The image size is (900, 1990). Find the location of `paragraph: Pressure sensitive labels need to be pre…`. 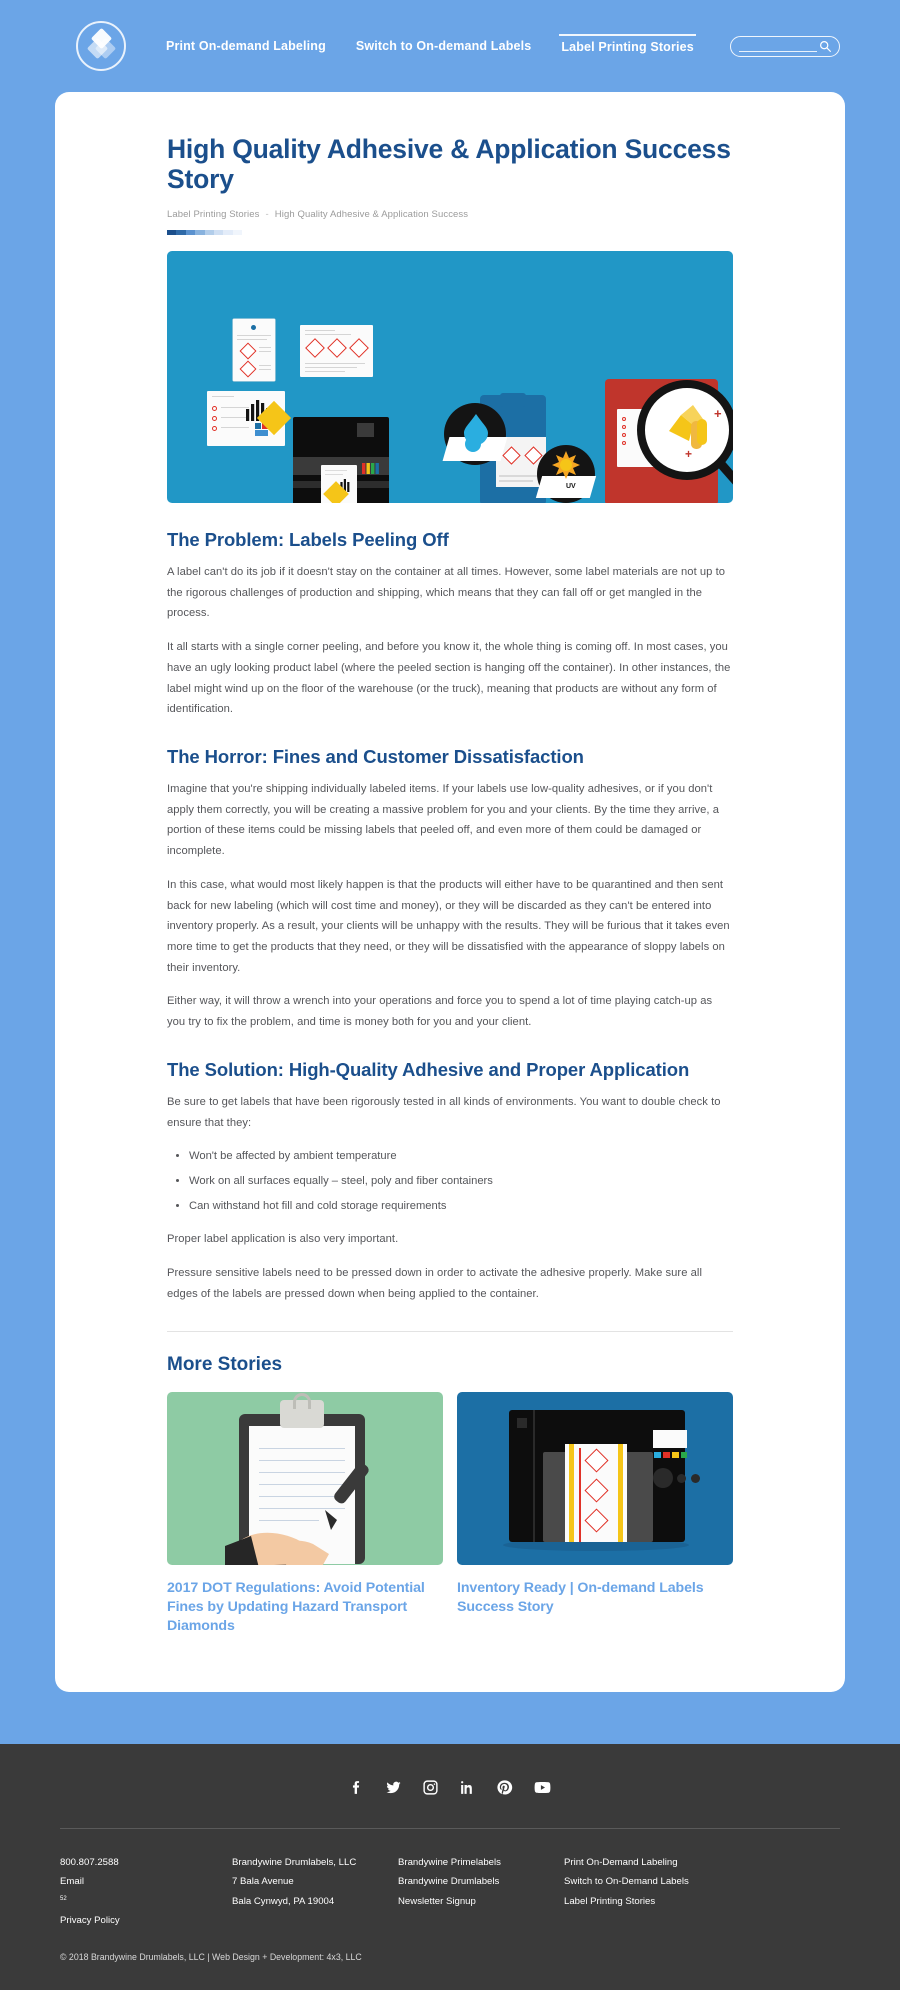

paragraph: Pressure sensitive labels need to be pre… is located at coordinates (434, 1283).